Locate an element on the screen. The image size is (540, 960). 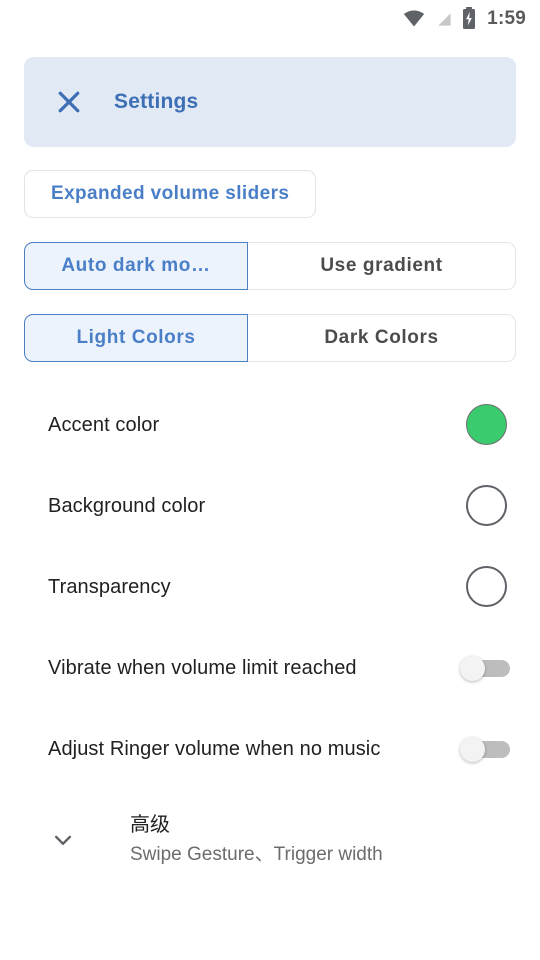
advanced-subtitle: Swipe Gesture、Trigger width is located at coordinates (256, 854).